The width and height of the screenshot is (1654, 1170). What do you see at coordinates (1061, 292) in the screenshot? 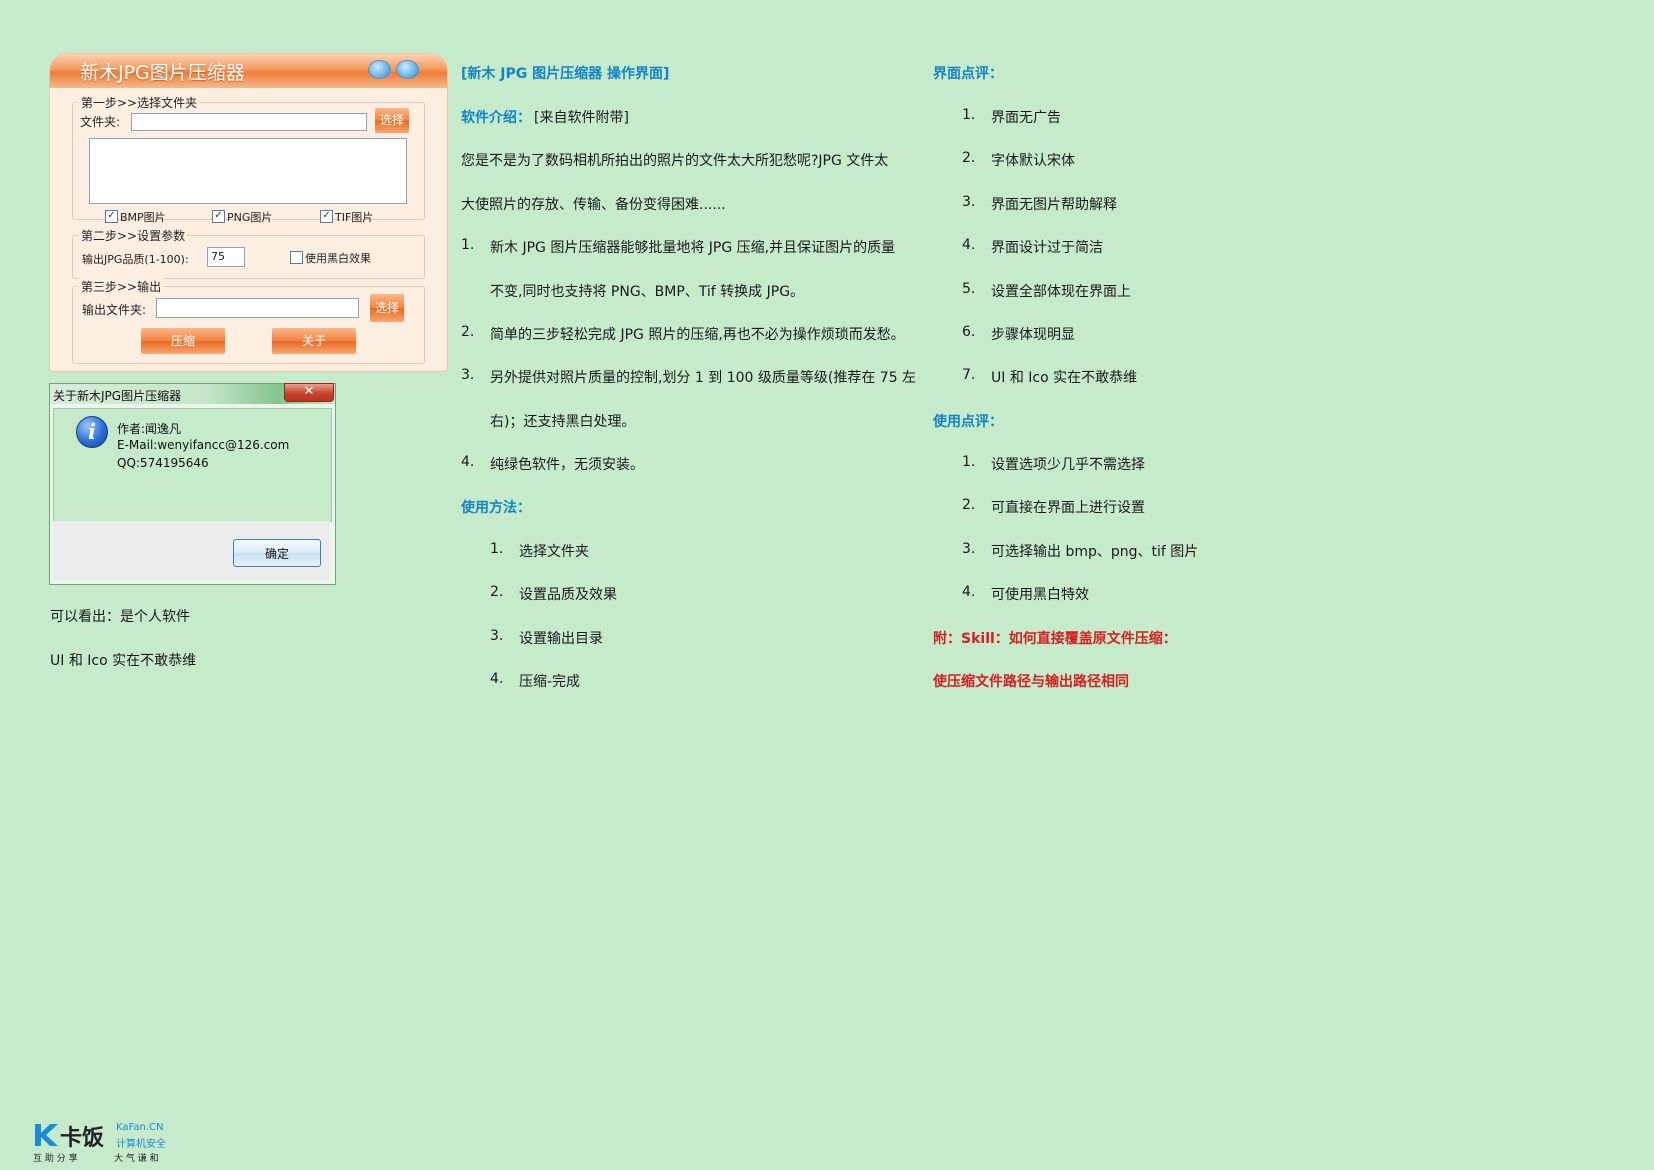
I see `ui-review-item: 设置全部体现在界面上` at bounding box center [1061, 292].